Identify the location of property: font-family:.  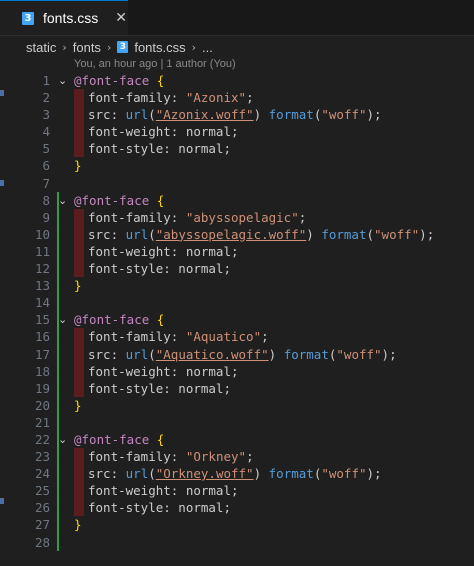
(137, 98).